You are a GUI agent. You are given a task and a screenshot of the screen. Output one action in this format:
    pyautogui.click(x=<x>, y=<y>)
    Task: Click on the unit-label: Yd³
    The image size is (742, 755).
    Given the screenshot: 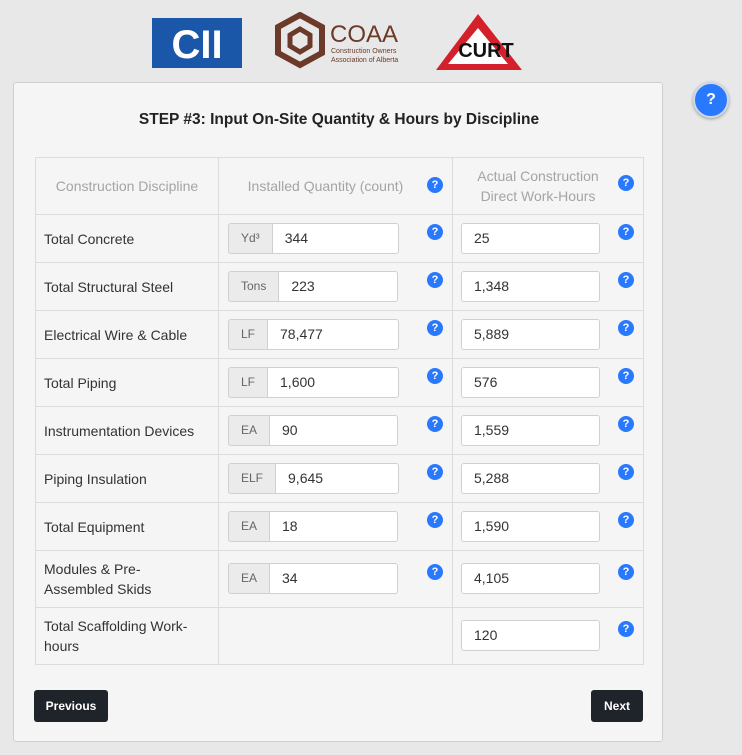 What is the action you would take?
    pyautogui.click(x=250, y=238)
    